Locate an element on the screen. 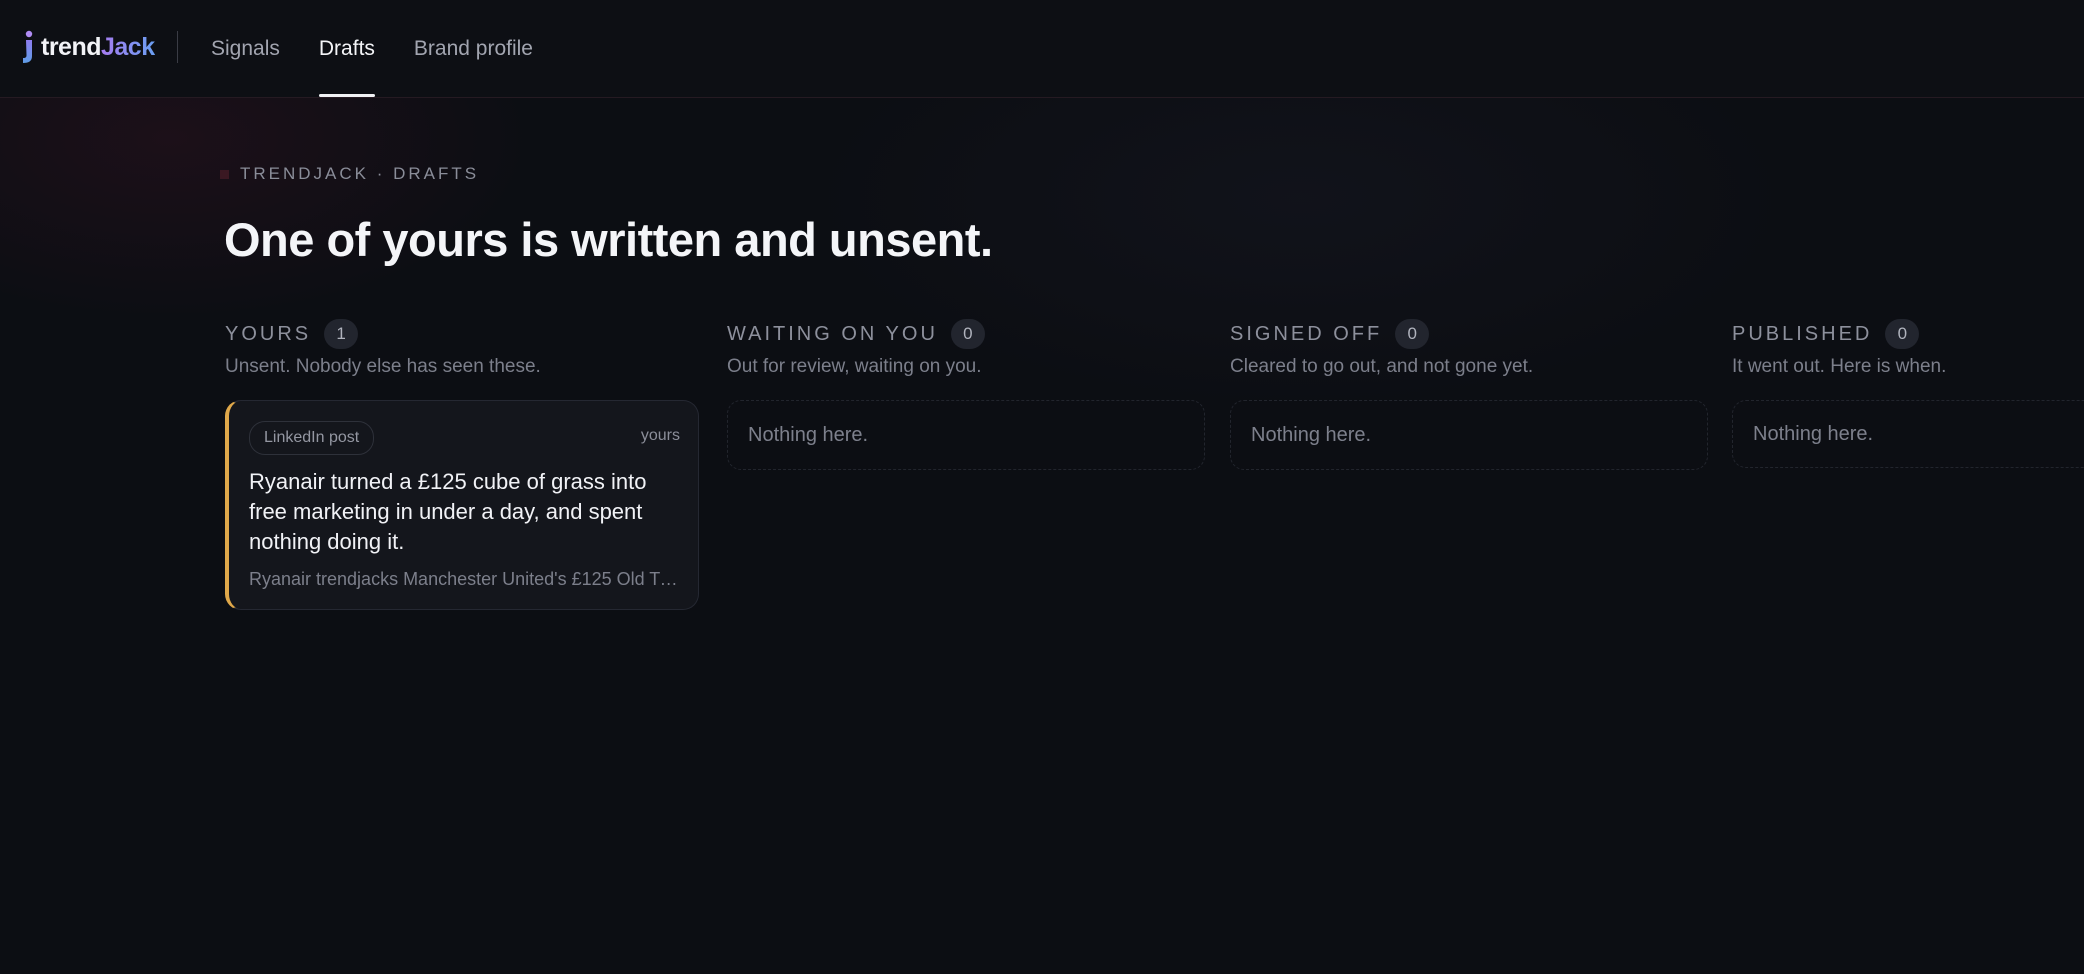  column-subtitle: It went out. Here is when. is located at coordinates (1839, 366).